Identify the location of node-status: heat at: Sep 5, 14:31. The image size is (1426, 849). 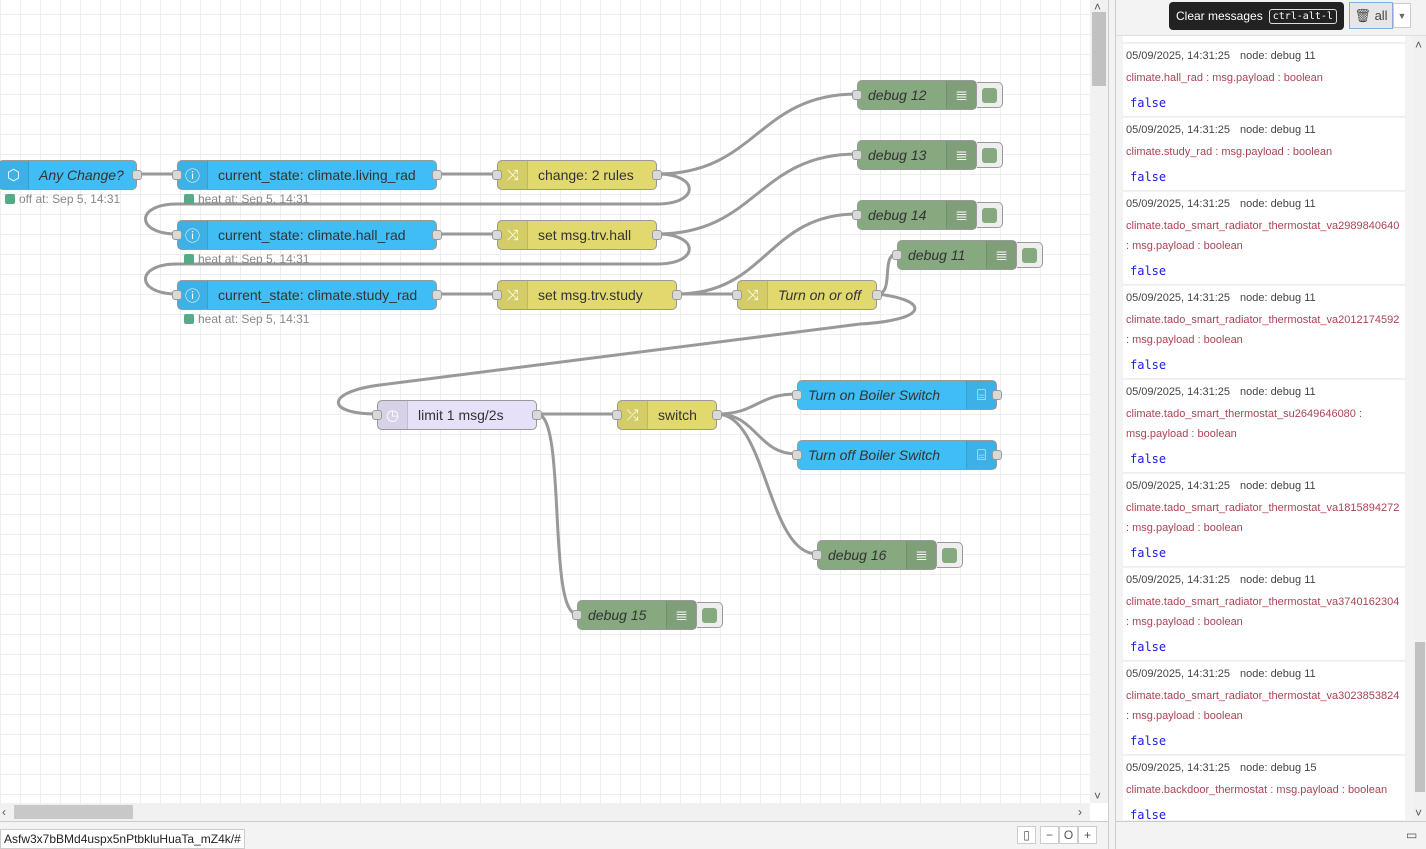
(246, 199).